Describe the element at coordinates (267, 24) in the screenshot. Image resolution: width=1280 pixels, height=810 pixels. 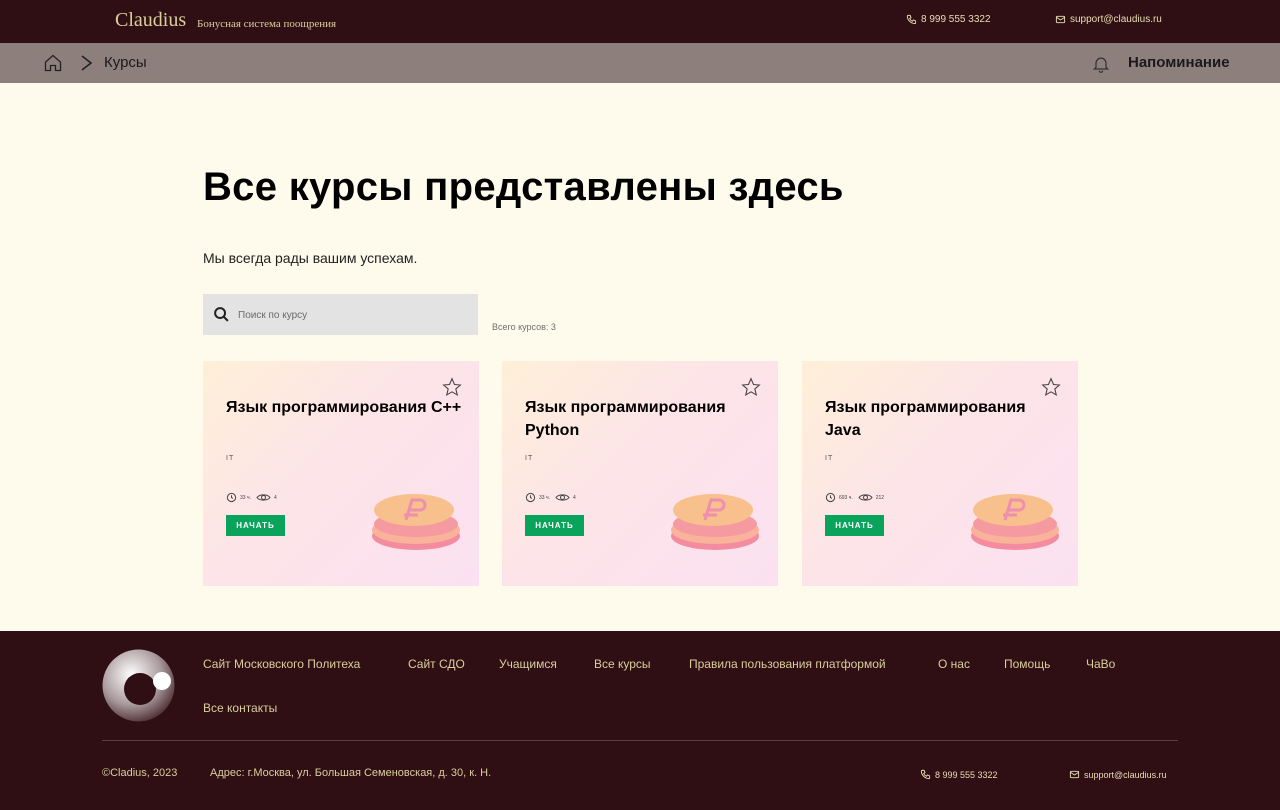
I see `brand-tagline: Бонусная система поощрения` at that location.